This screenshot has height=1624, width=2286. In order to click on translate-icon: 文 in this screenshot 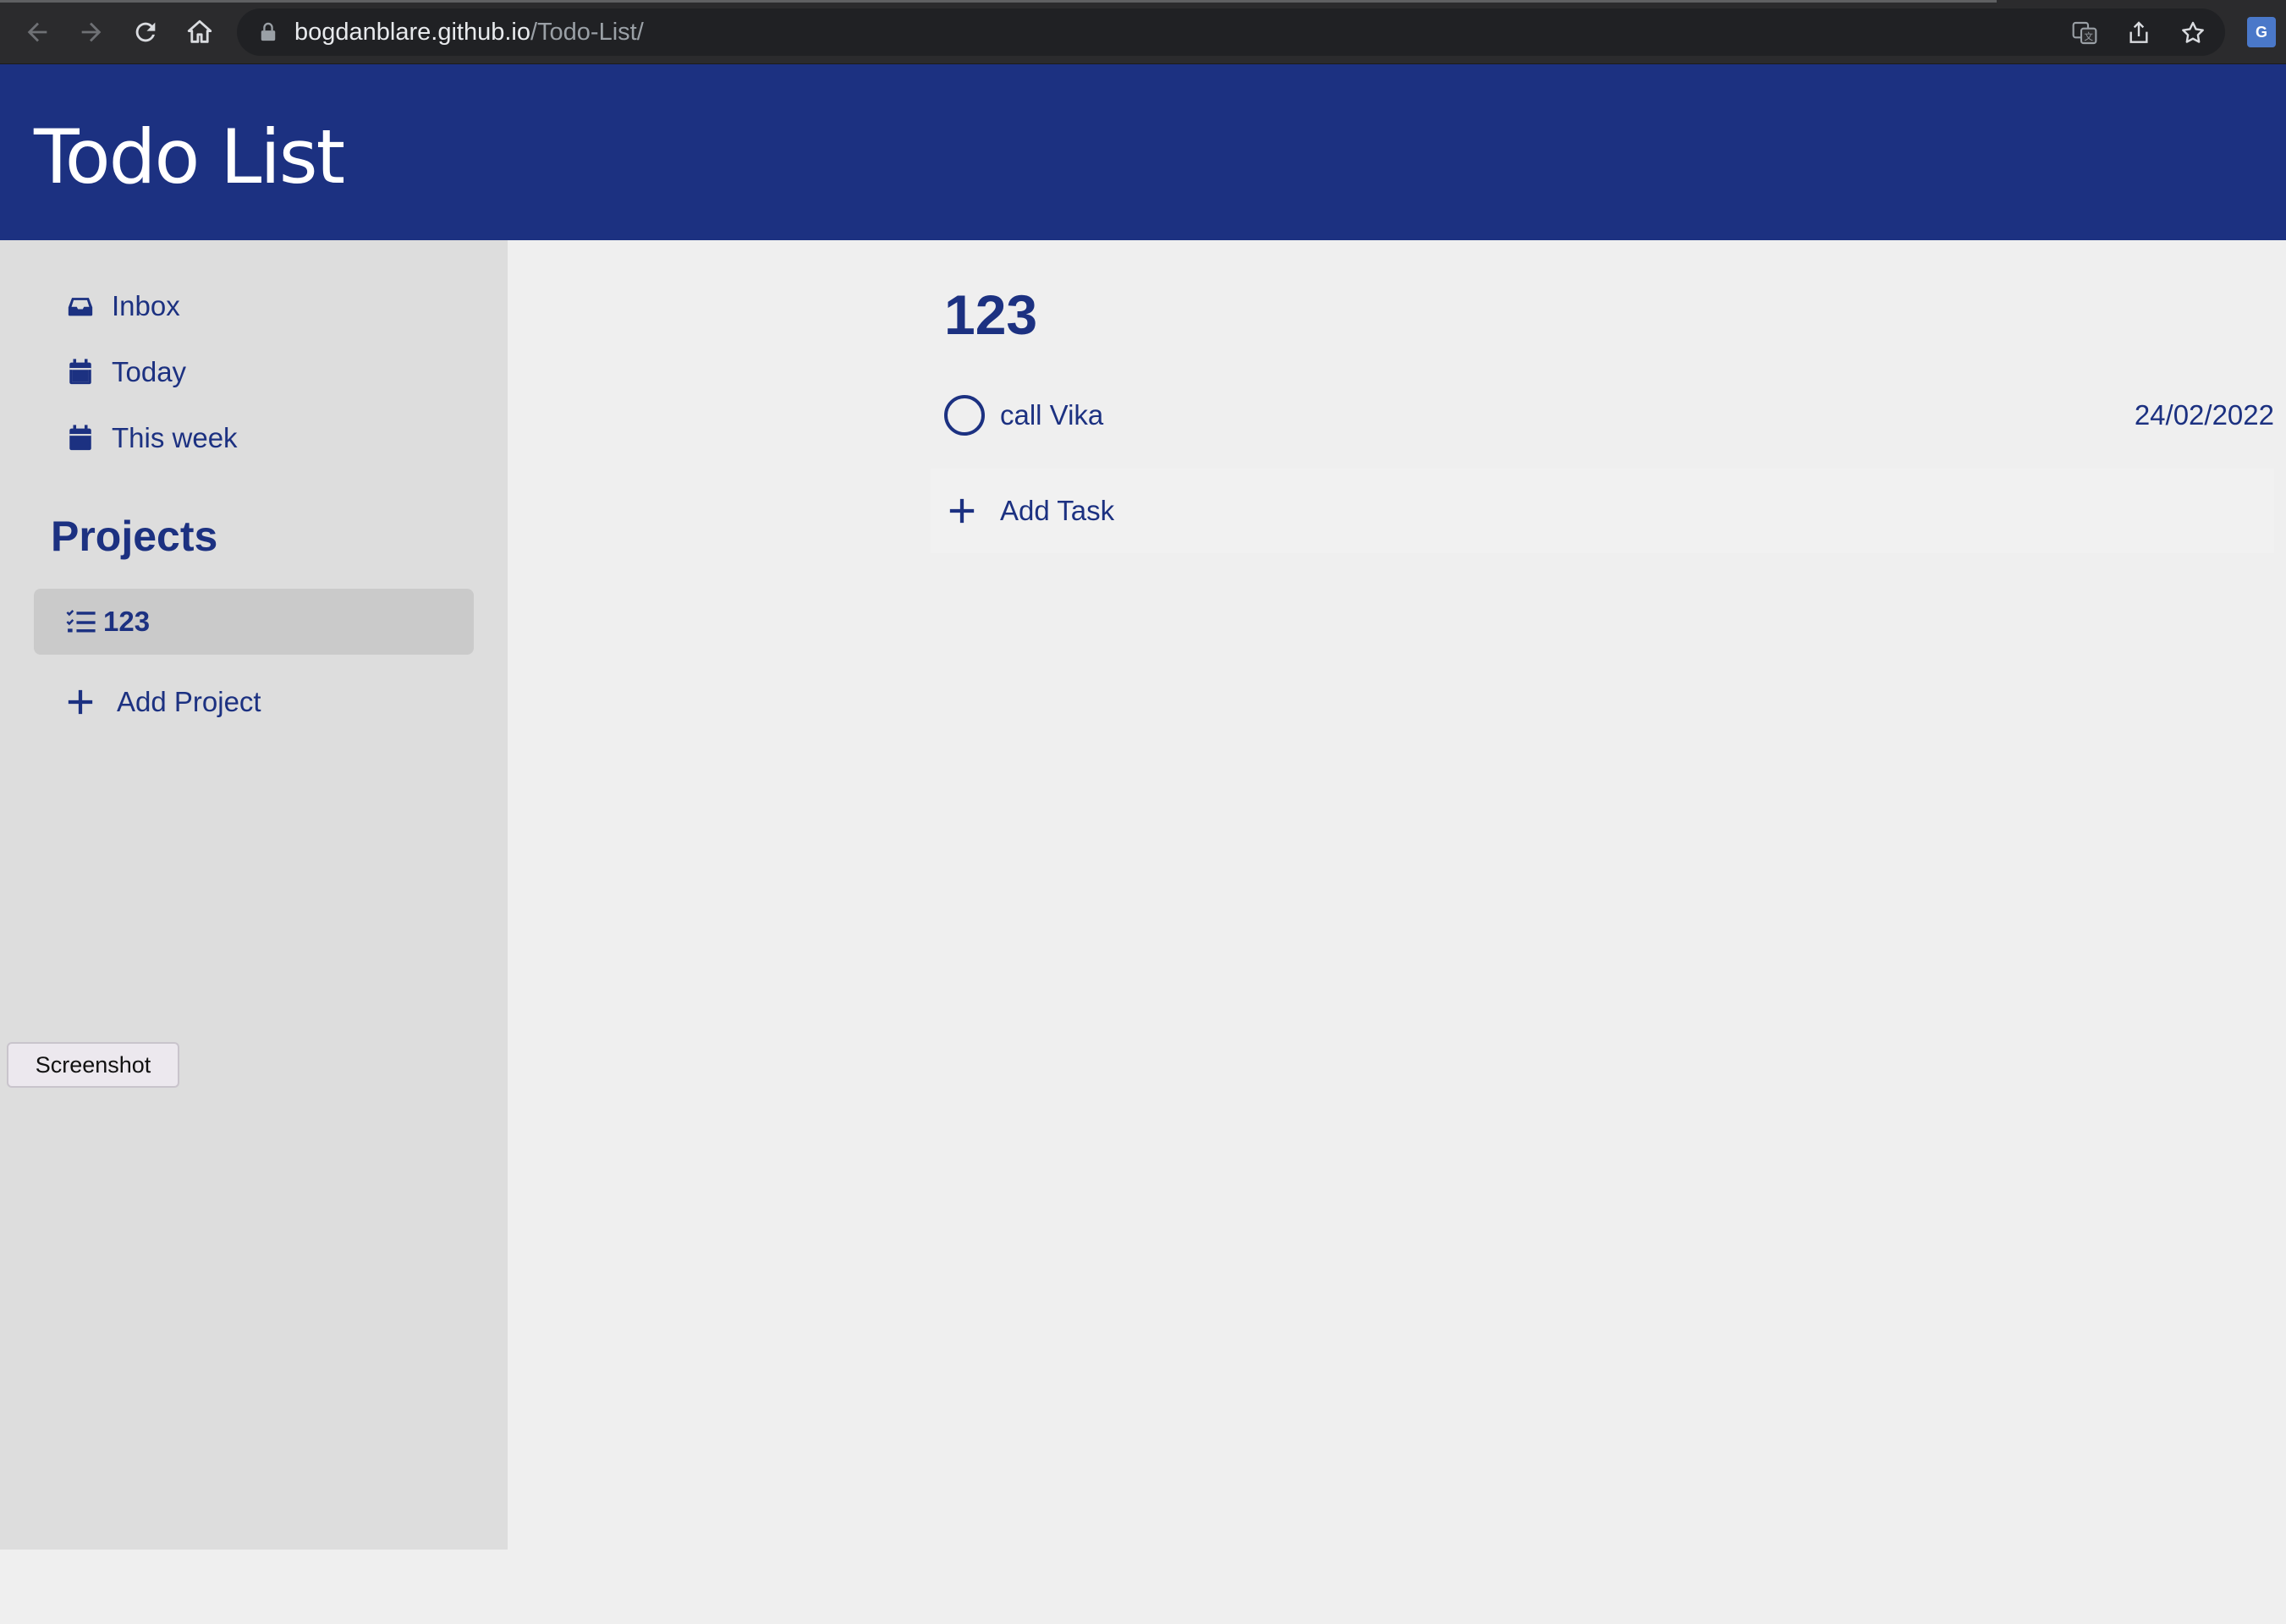, I will do `click(2084, 33)`.